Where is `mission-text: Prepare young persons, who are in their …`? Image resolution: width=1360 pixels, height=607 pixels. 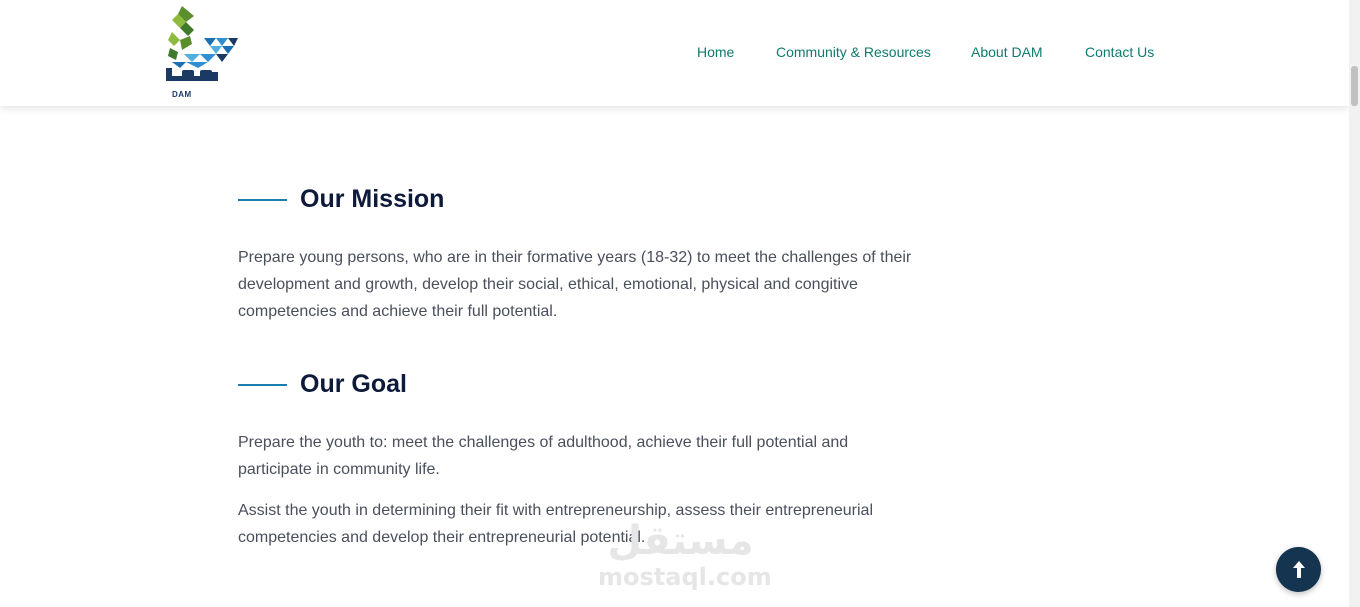 mission-text: Prepare young persons, who are in their … is located at coordinates (575, 284).